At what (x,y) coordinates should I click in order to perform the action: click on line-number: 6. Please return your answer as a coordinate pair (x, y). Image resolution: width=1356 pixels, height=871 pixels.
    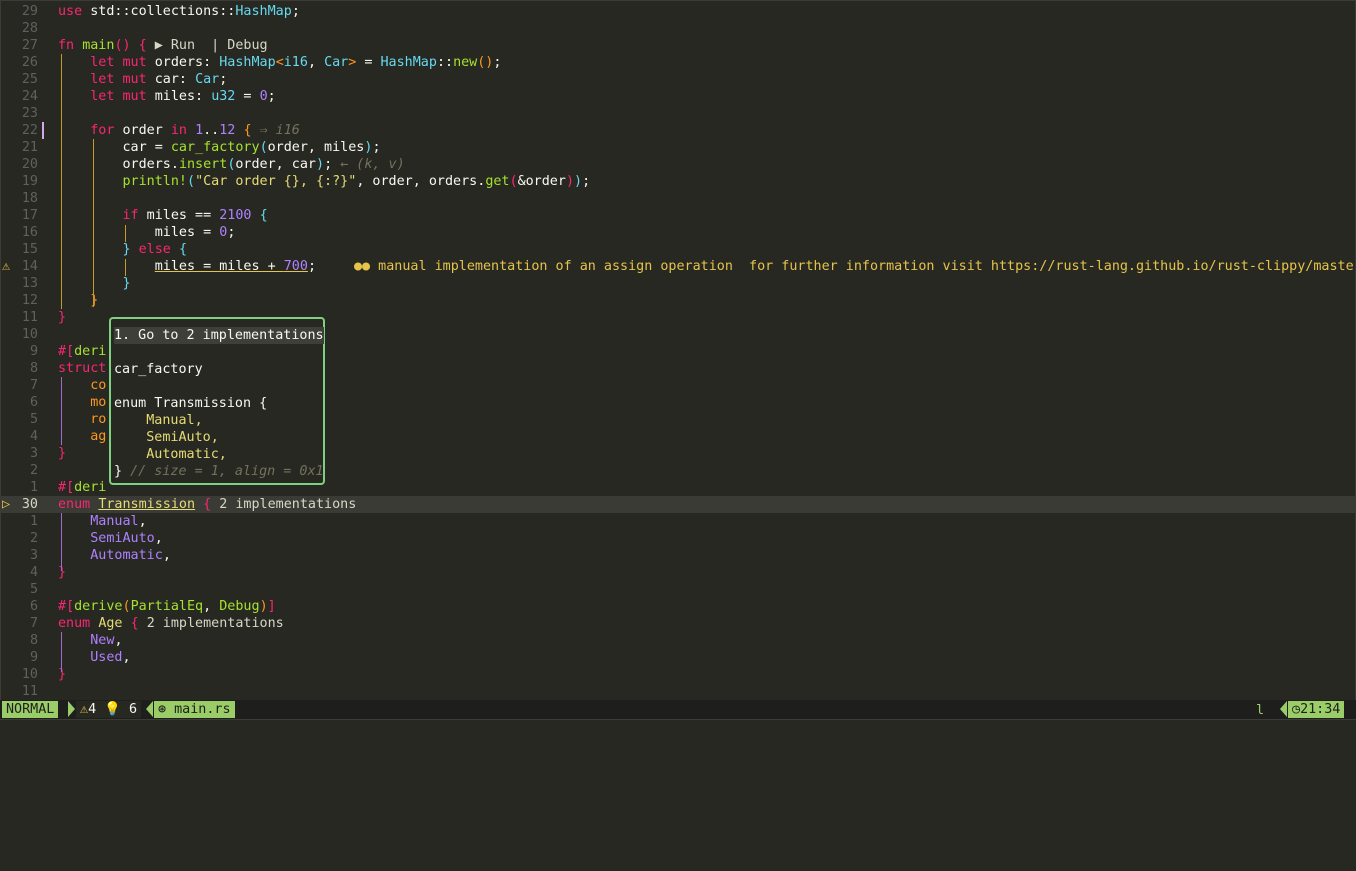
    Looking at the image, I should click on (33, 402).